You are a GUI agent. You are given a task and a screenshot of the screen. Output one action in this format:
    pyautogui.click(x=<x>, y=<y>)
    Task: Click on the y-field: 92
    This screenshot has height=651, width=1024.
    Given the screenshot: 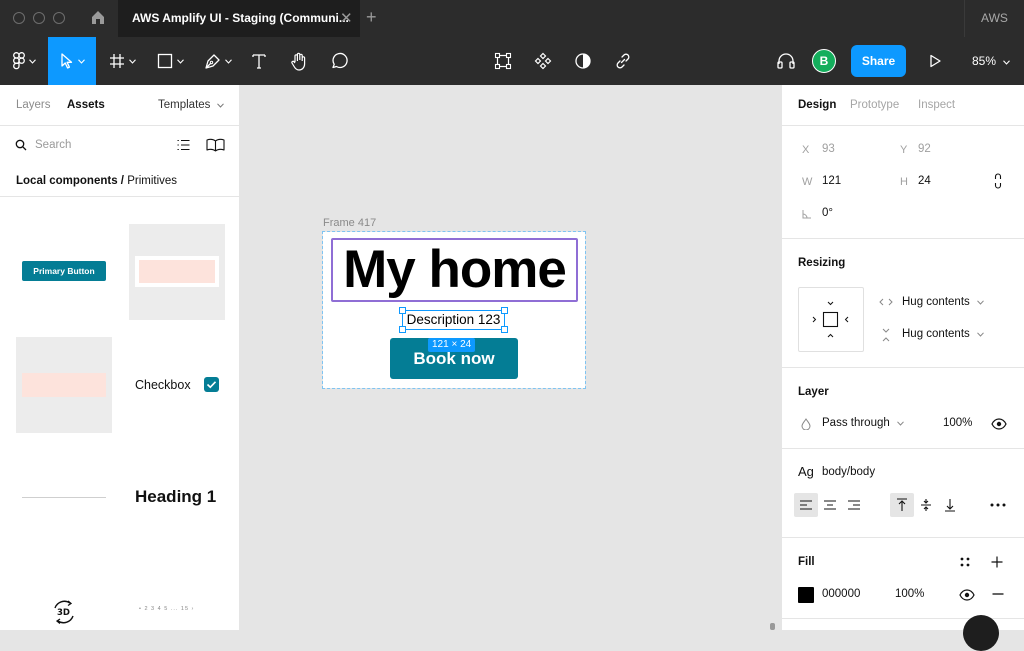 What is the action you would take?
    pyautogui.click(x=924, y=149)
    